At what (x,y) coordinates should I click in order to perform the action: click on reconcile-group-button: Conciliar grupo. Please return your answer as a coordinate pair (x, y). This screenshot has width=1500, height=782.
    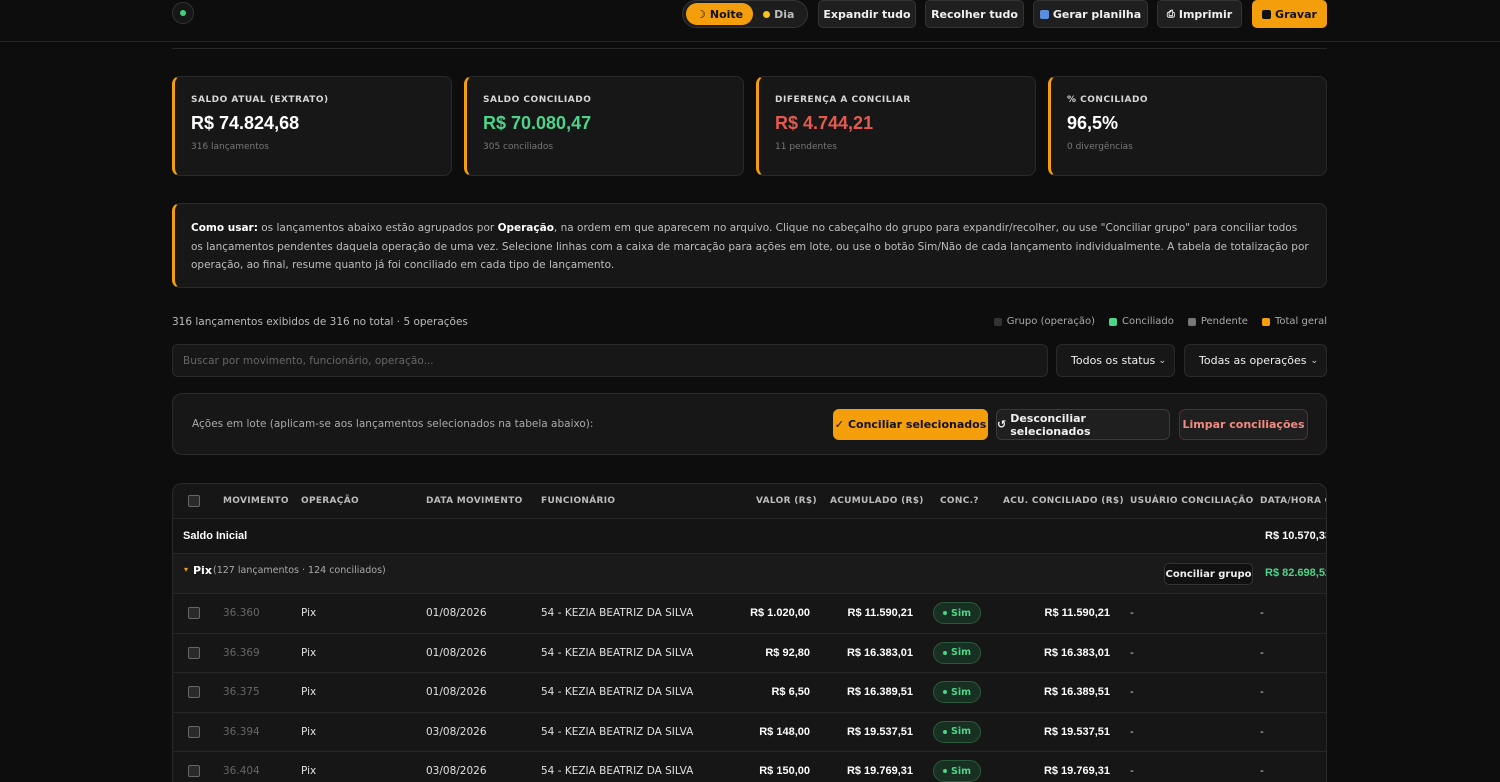
    Looking at the image, I should click on (1208, 574).